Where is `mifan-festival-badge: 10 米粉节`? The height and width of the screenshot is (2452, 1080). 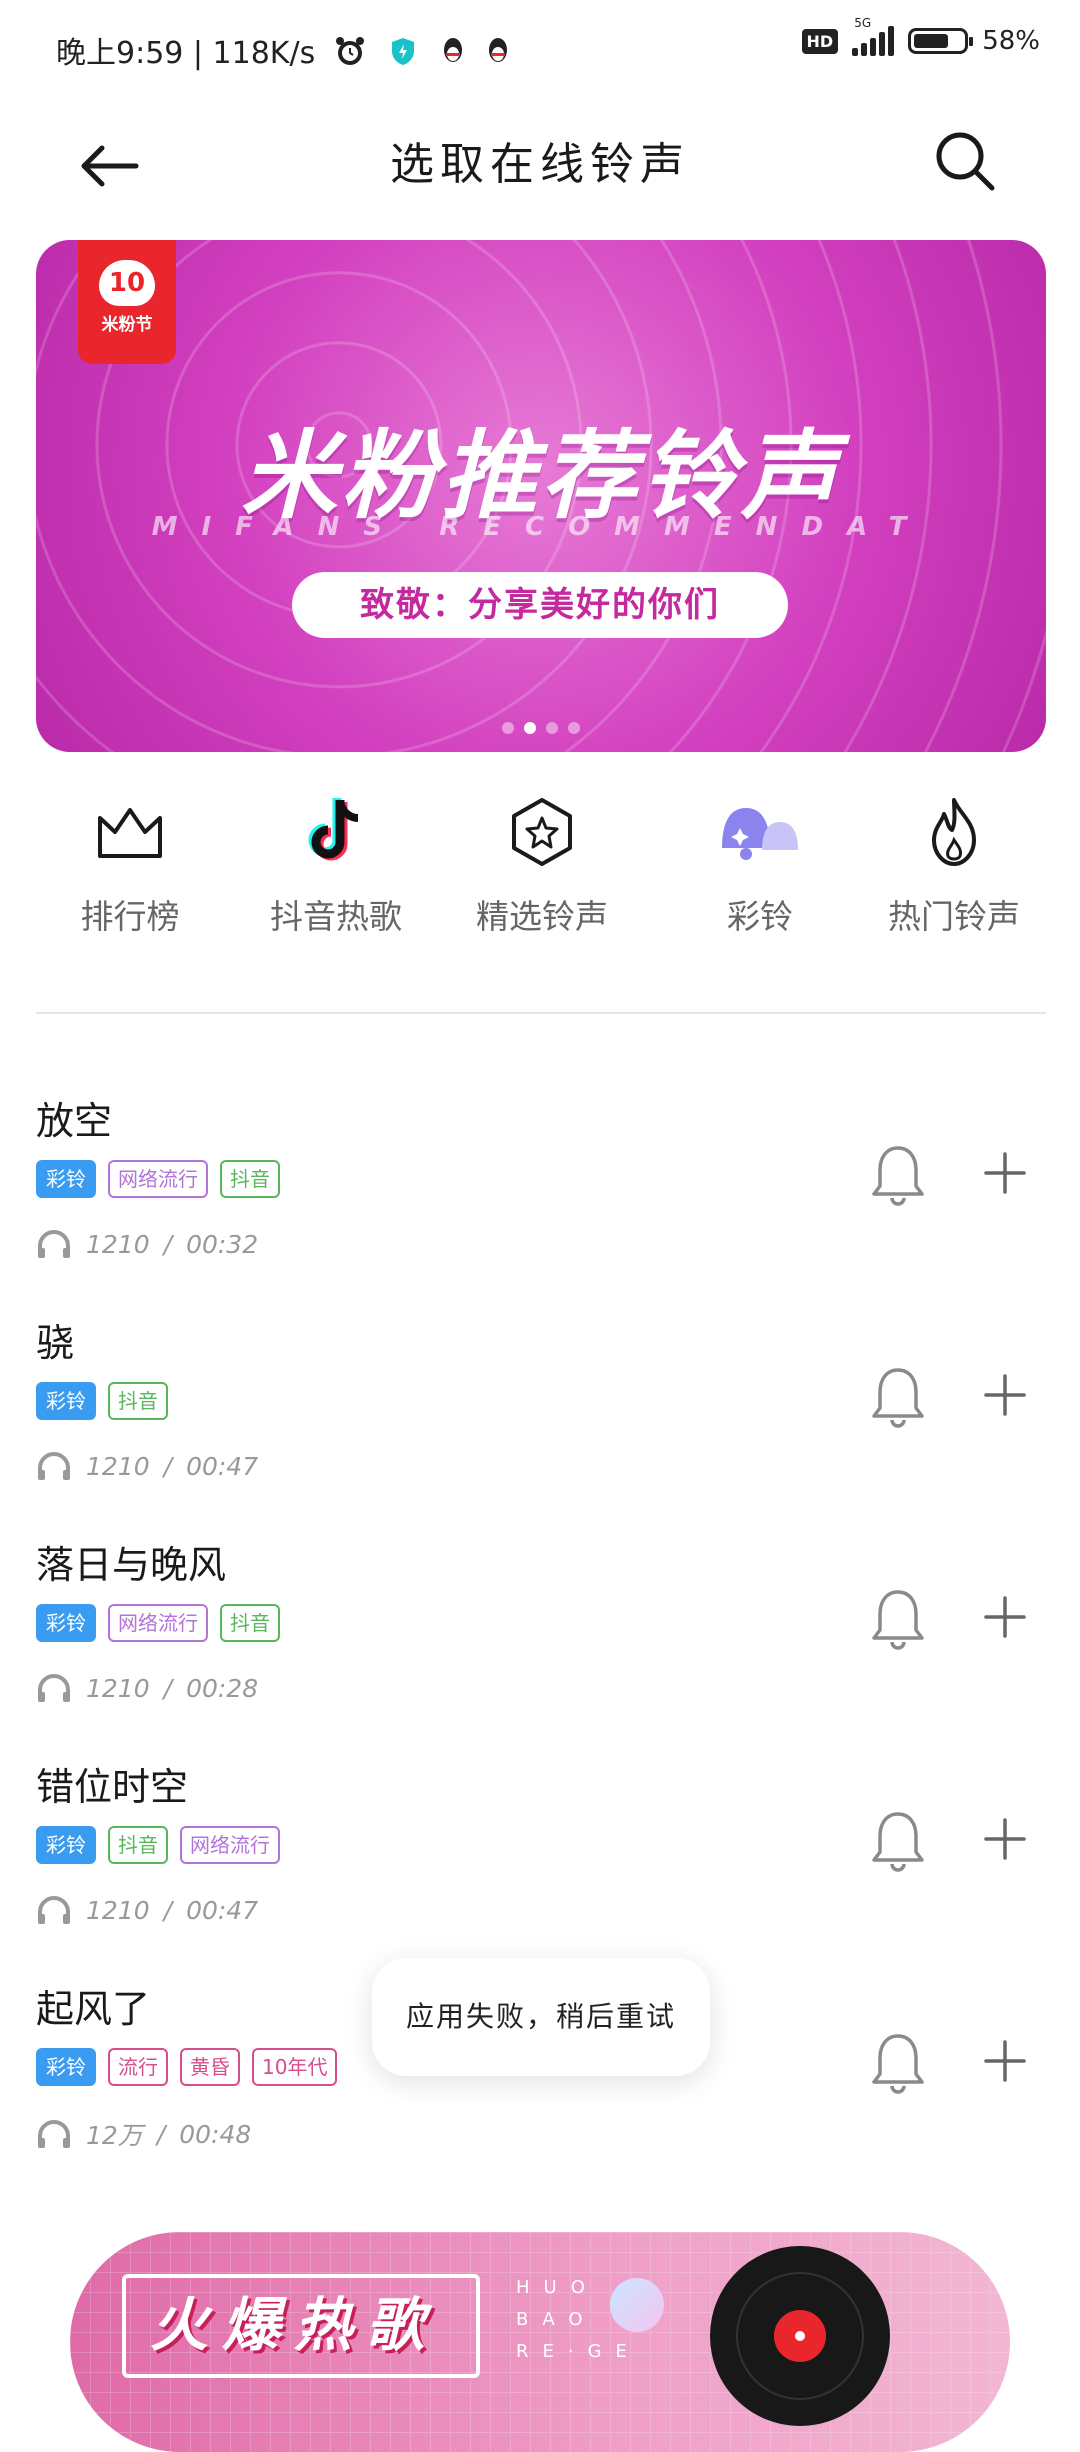 mifan-festival-badge: 10 米粉节 is located at coordinates (127, 302).